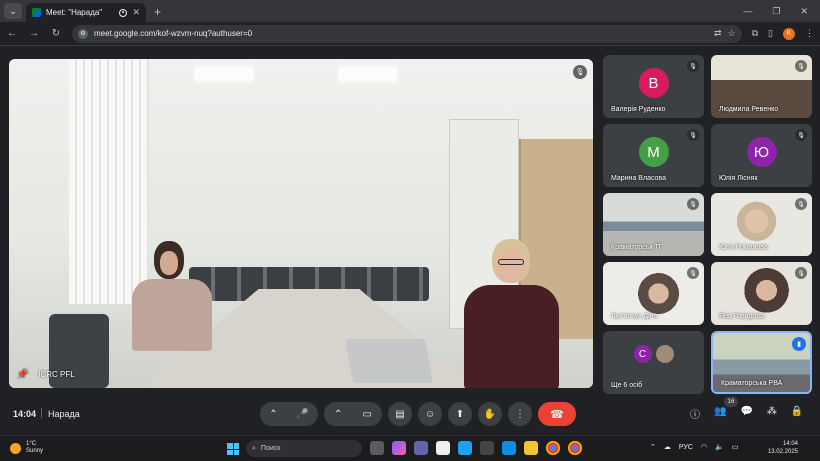 The height and width of the screenshot is (461, 820). What do you see at coordinates (15, 448) in the screenshot?
I see `sun-icon` at bounding box center [15, 448].